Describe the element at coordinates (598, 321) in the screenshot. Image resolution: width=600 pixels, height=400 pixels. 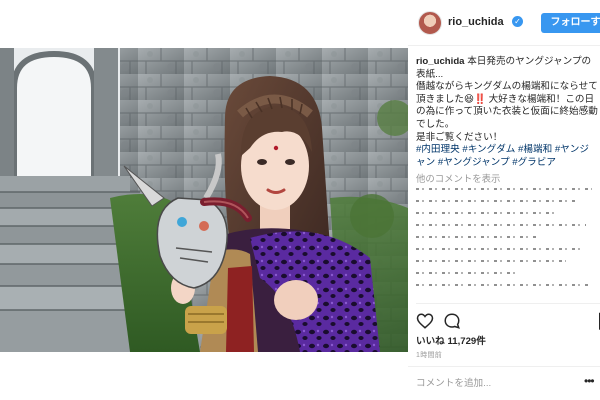
I see `bookmark-icon` at that location.